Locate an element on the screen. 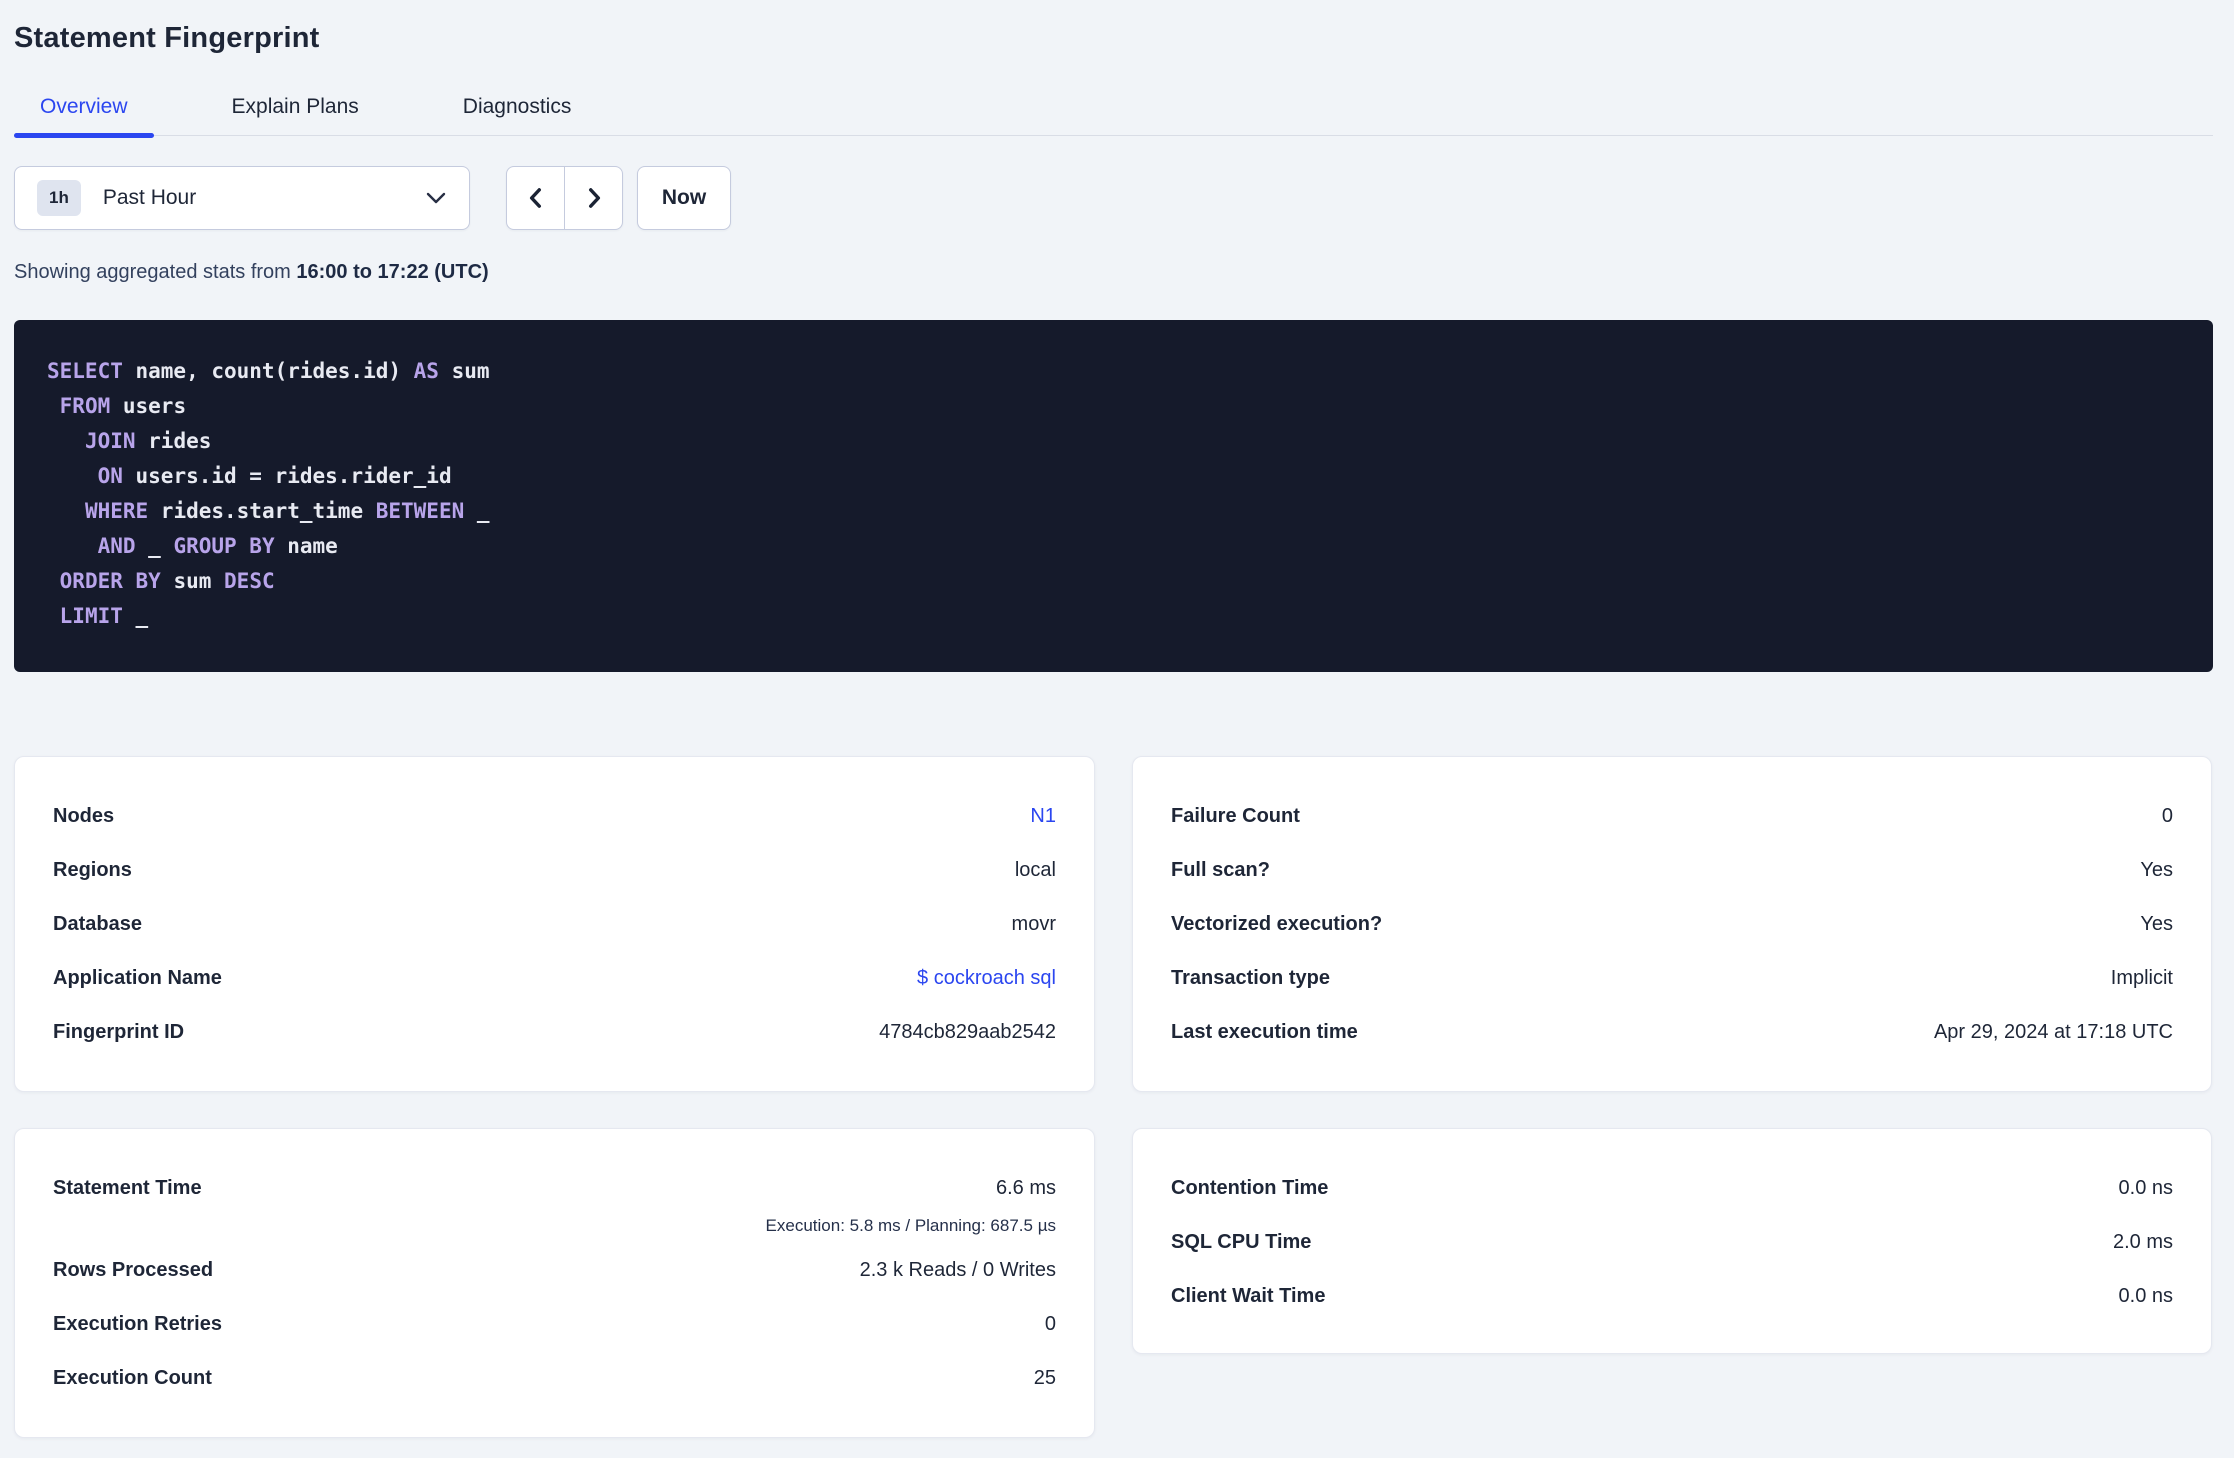 This screenshot has height=1458, width=2234. fingerprint-id-label: Fingerprint ID is located at coordinates (119, 1031).